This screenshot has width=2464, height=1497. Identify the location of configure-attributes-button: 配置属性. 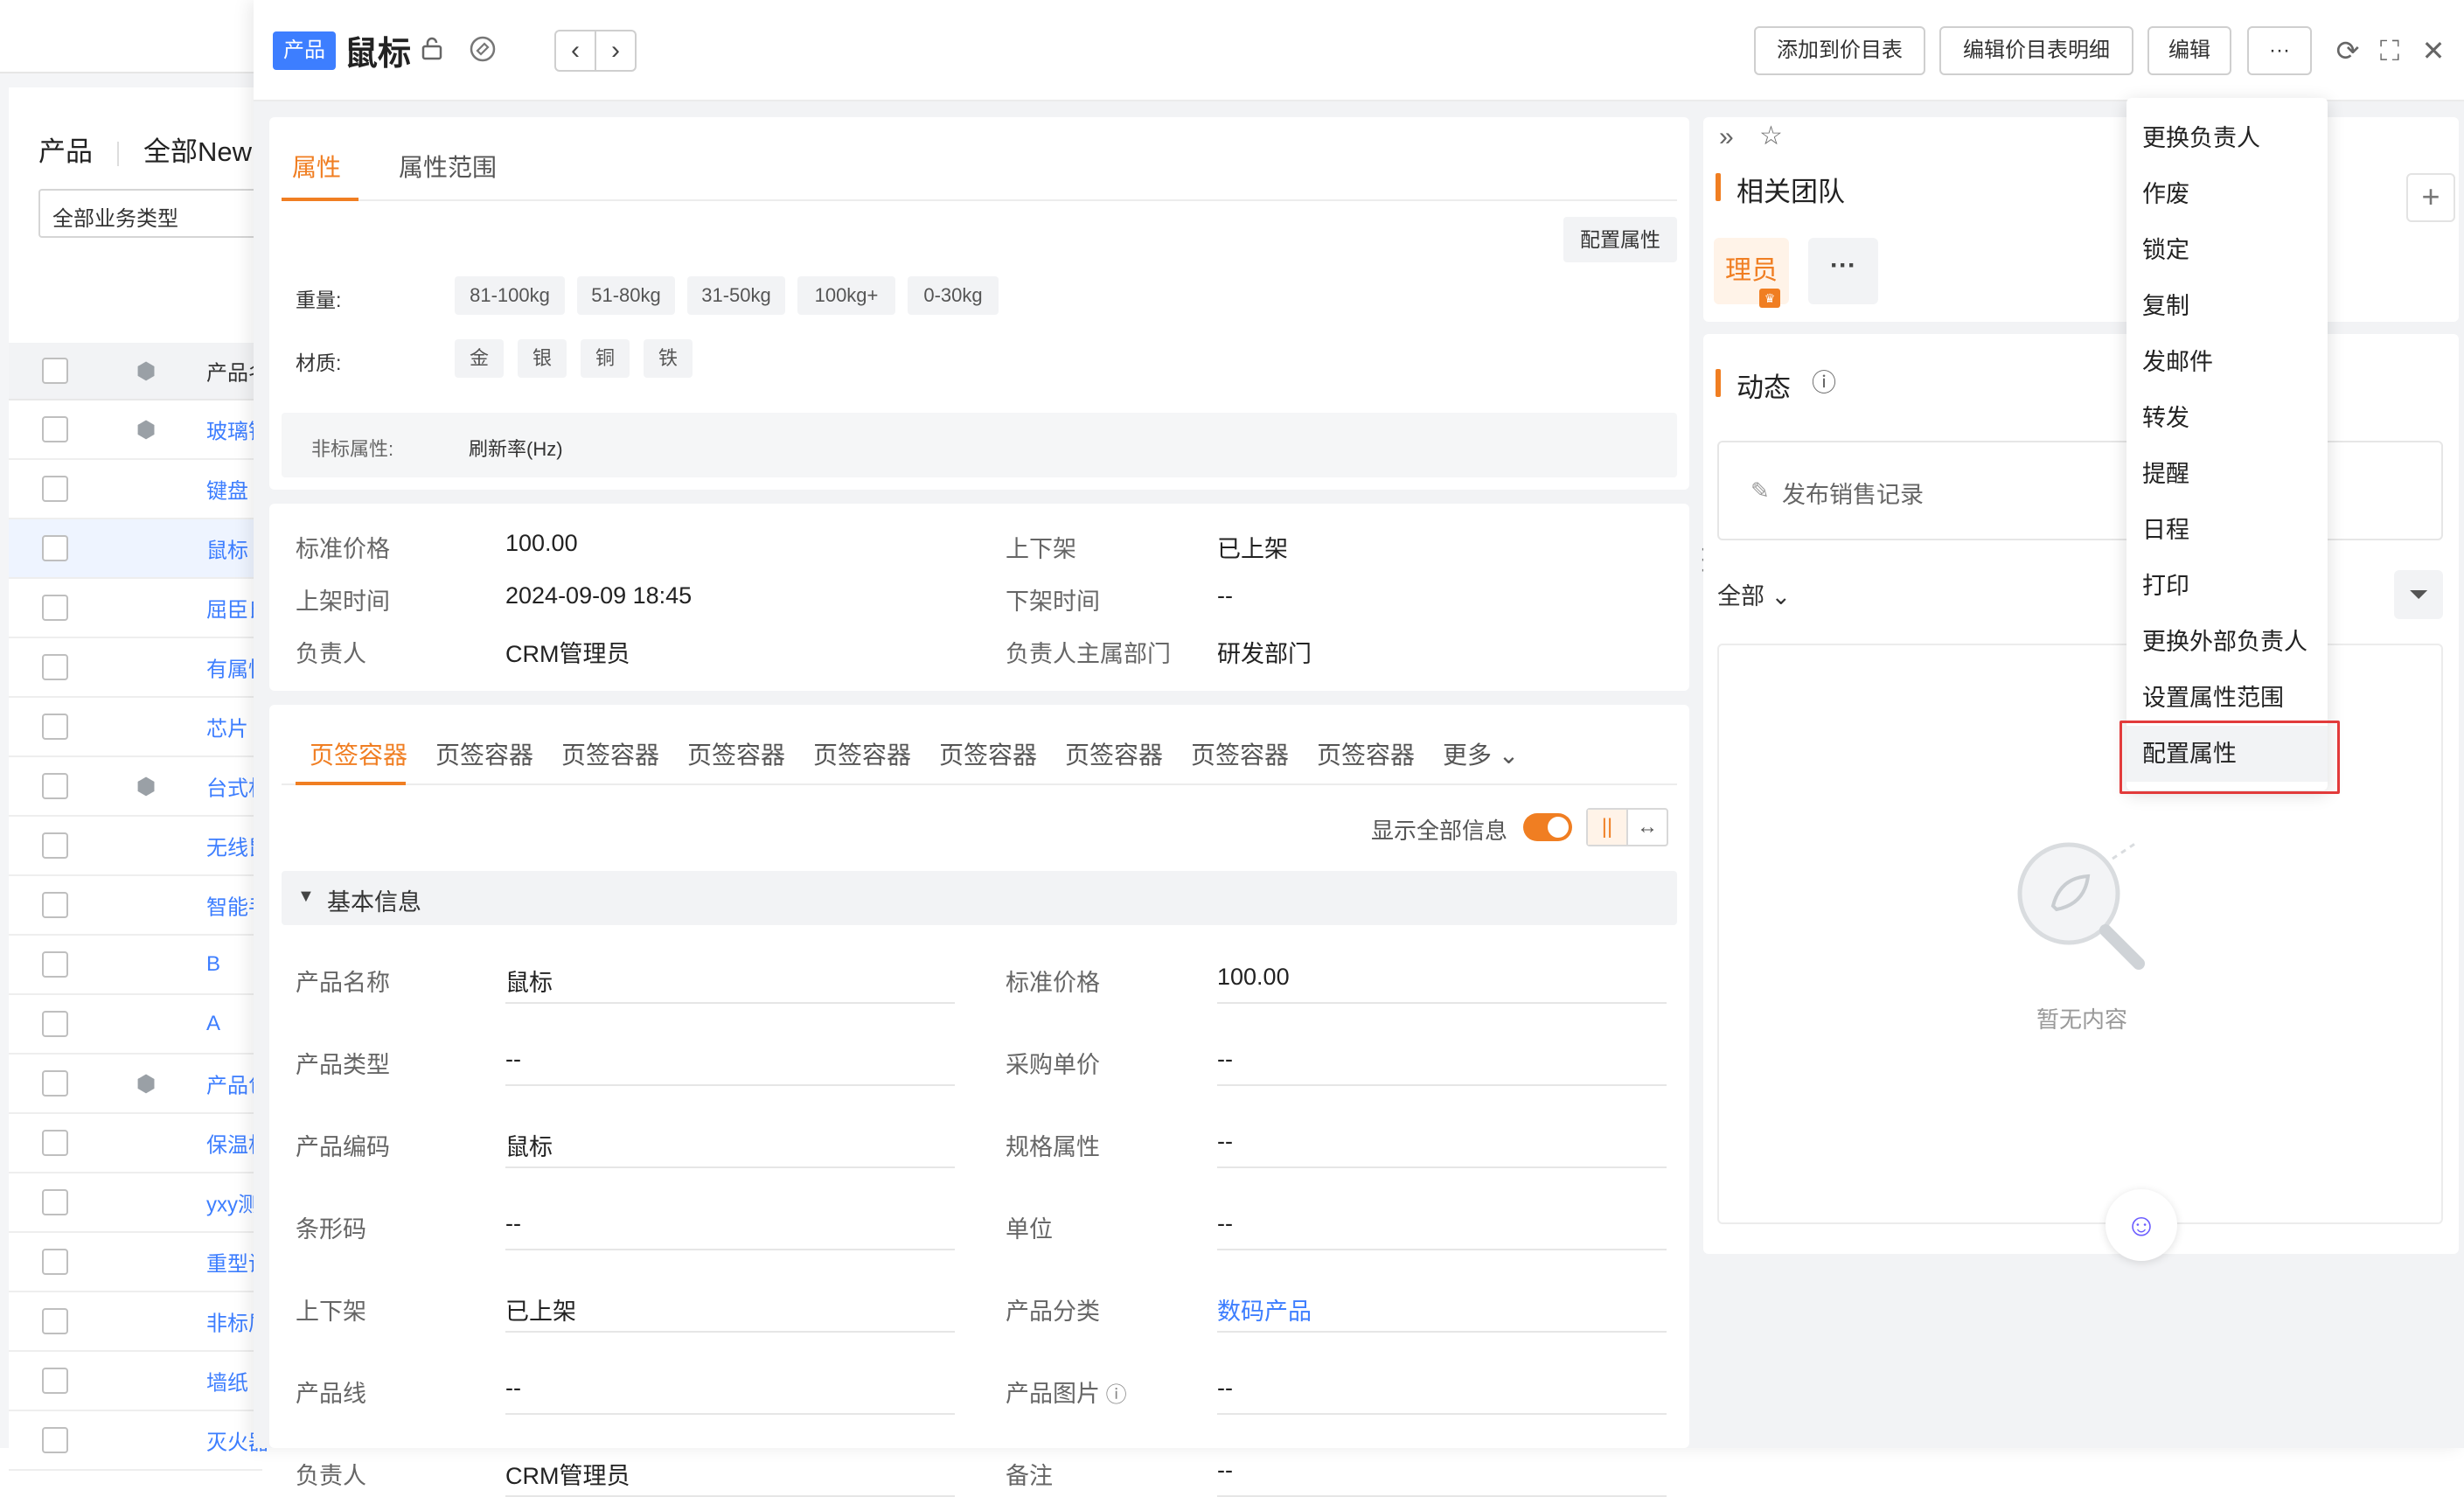
(1620, 240).